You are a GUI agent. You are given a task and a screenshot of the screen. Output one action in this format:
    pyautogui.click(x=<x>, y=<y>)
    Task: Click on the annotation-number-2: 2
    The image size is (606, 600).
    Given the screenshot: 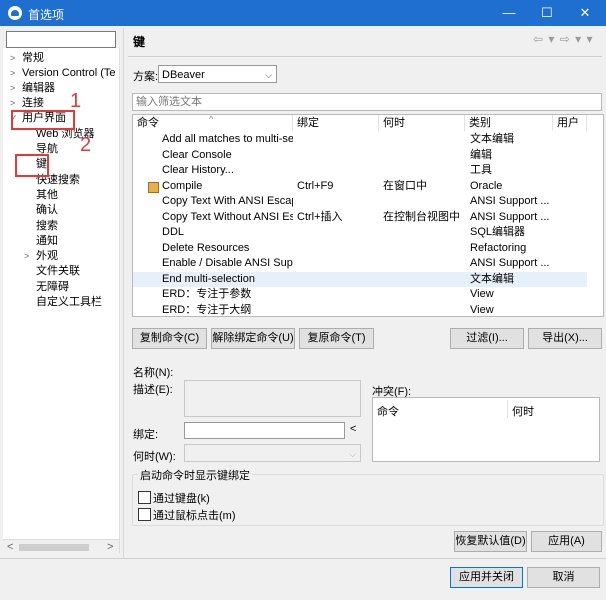 What is the action you would take?
    pyautogui.click(x=86, y=145)
    